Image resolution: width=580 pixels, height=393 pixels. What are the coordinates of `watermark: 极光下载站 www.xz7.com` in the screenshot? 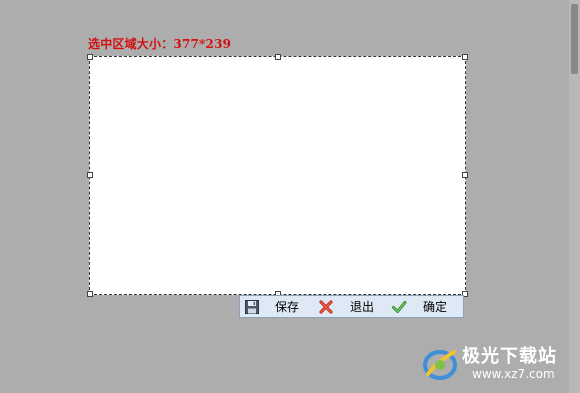 It's located at (495, 364).